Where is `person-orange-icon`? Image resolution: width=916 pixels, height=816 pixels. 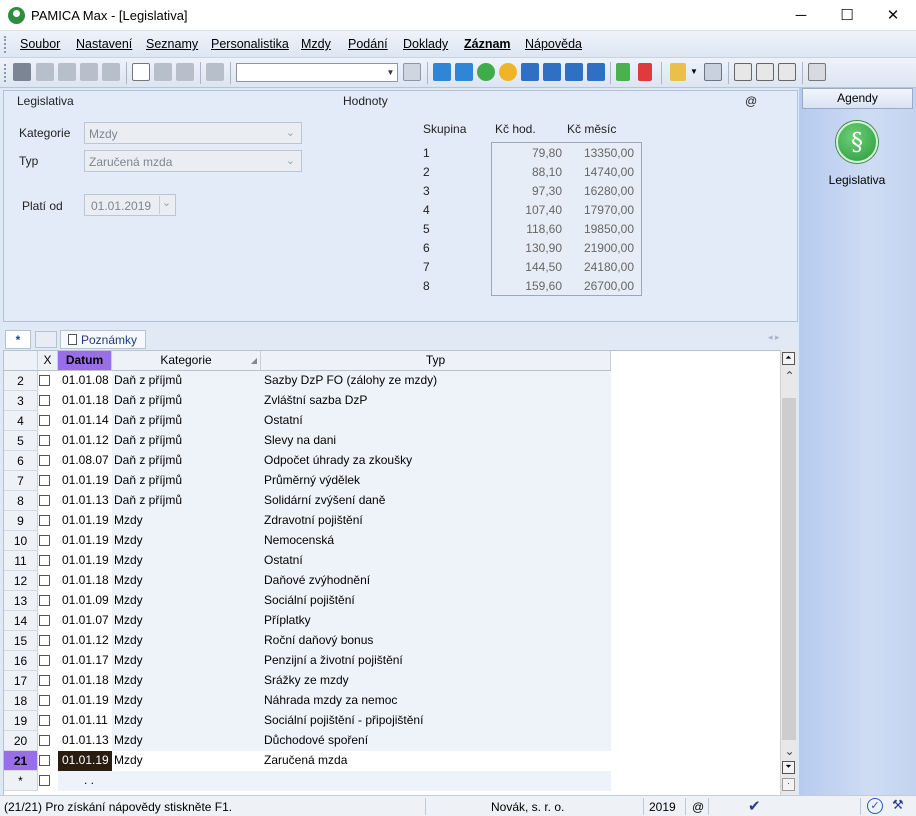
person-orange-icon is located at coordinates (508, 72).